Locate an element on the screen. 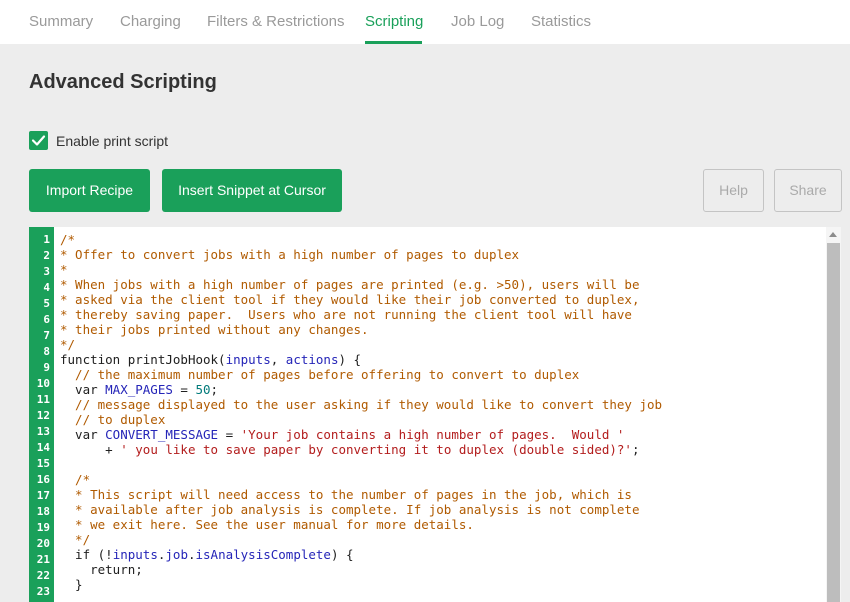  tab-scripting: Scripting is located at coordinates (394, 21).